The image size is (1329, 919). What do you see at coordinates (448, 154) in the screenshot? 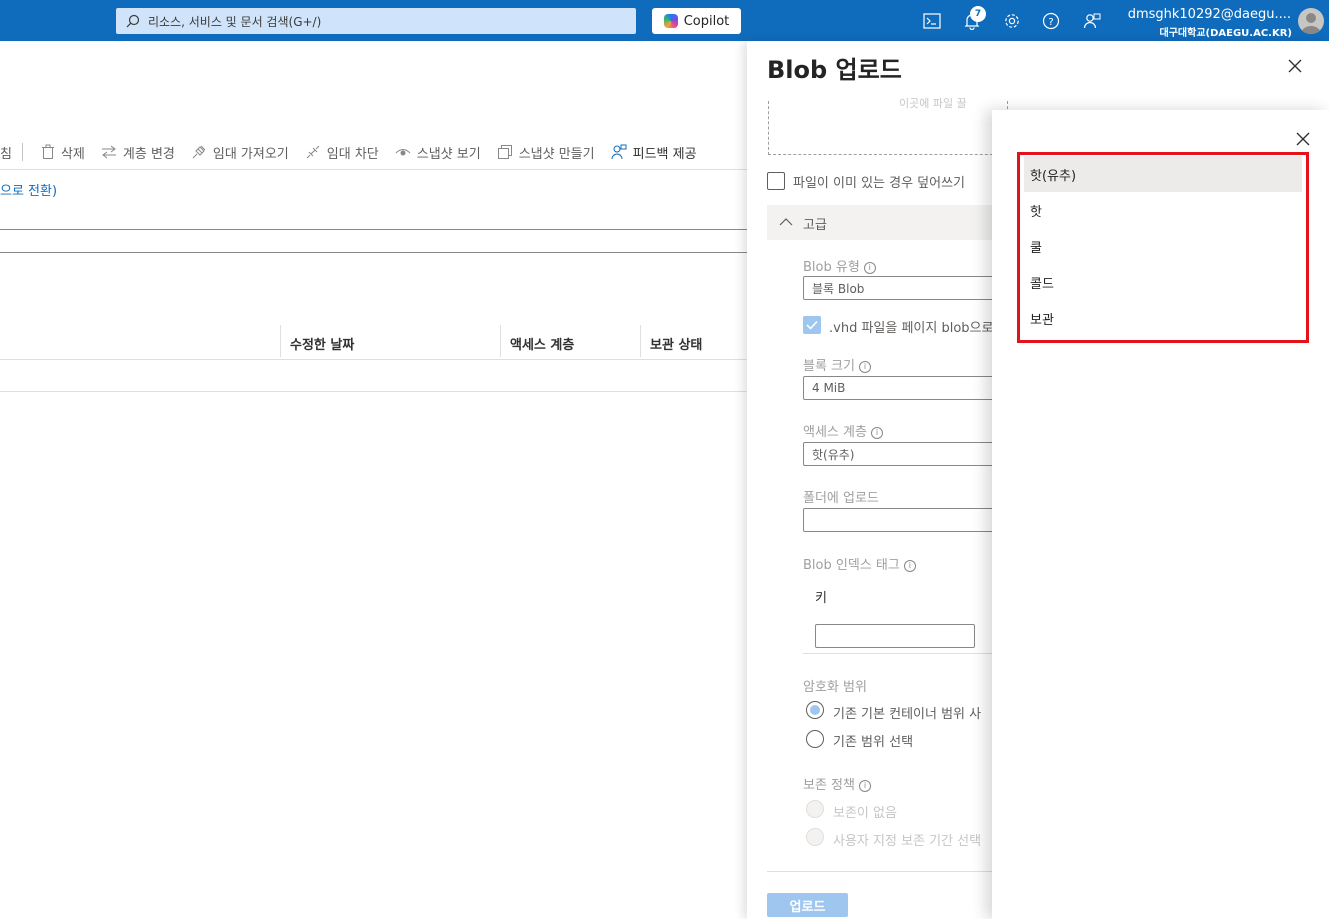
I see `view-snapshots-label: 스냅샷 보기` at bounding box center [448, 154].